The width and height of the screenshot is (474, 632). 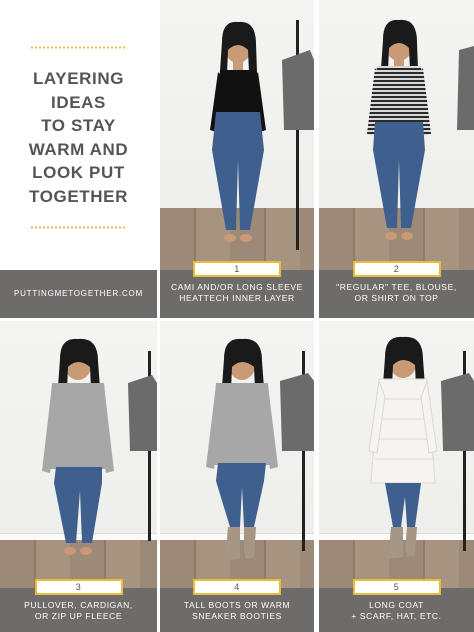 I want to click on step-4-caption: 4 TALL BOOTS OR WARM SNEAKER BOOTIES, so click(x=237, y=605).